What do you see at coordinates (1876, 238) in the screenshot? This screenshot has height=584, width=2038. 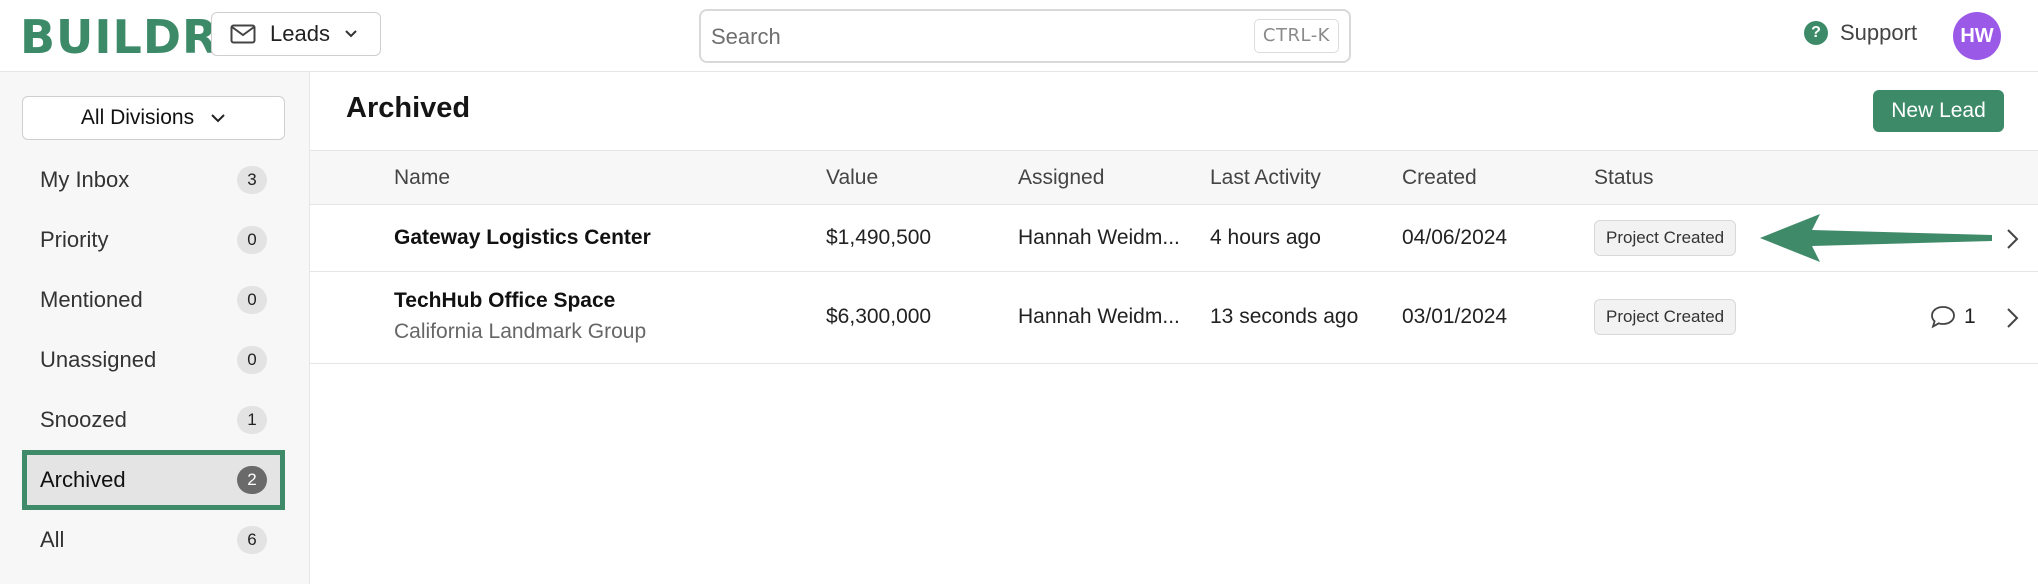 I see `annotation-arrow` at bounding box center [1876, 238].